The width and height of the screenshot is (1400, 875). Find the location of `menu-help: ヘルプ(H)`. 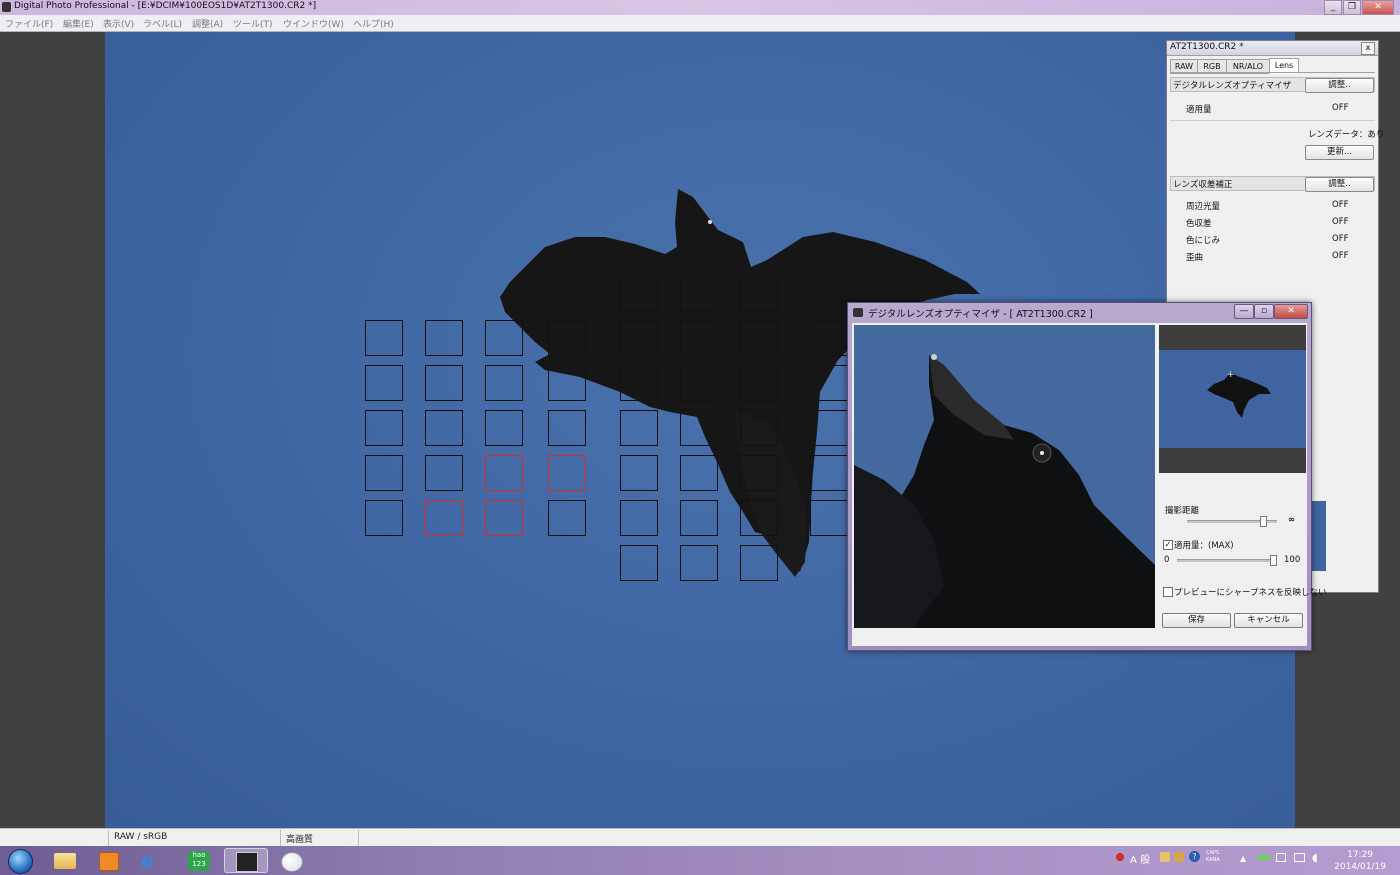

menu-help: ヘルプ(H) is located at coordinates (373, 23).